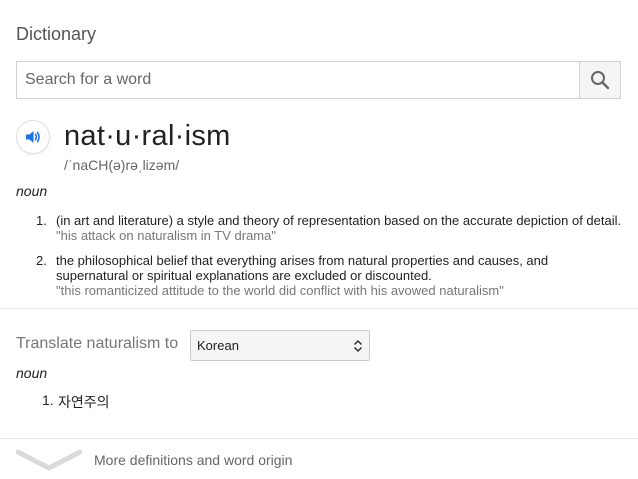  What do you see at coordinates (280, 345) in the screenshot?
I see `language-select: Korean` at bounding box center [280, 345].